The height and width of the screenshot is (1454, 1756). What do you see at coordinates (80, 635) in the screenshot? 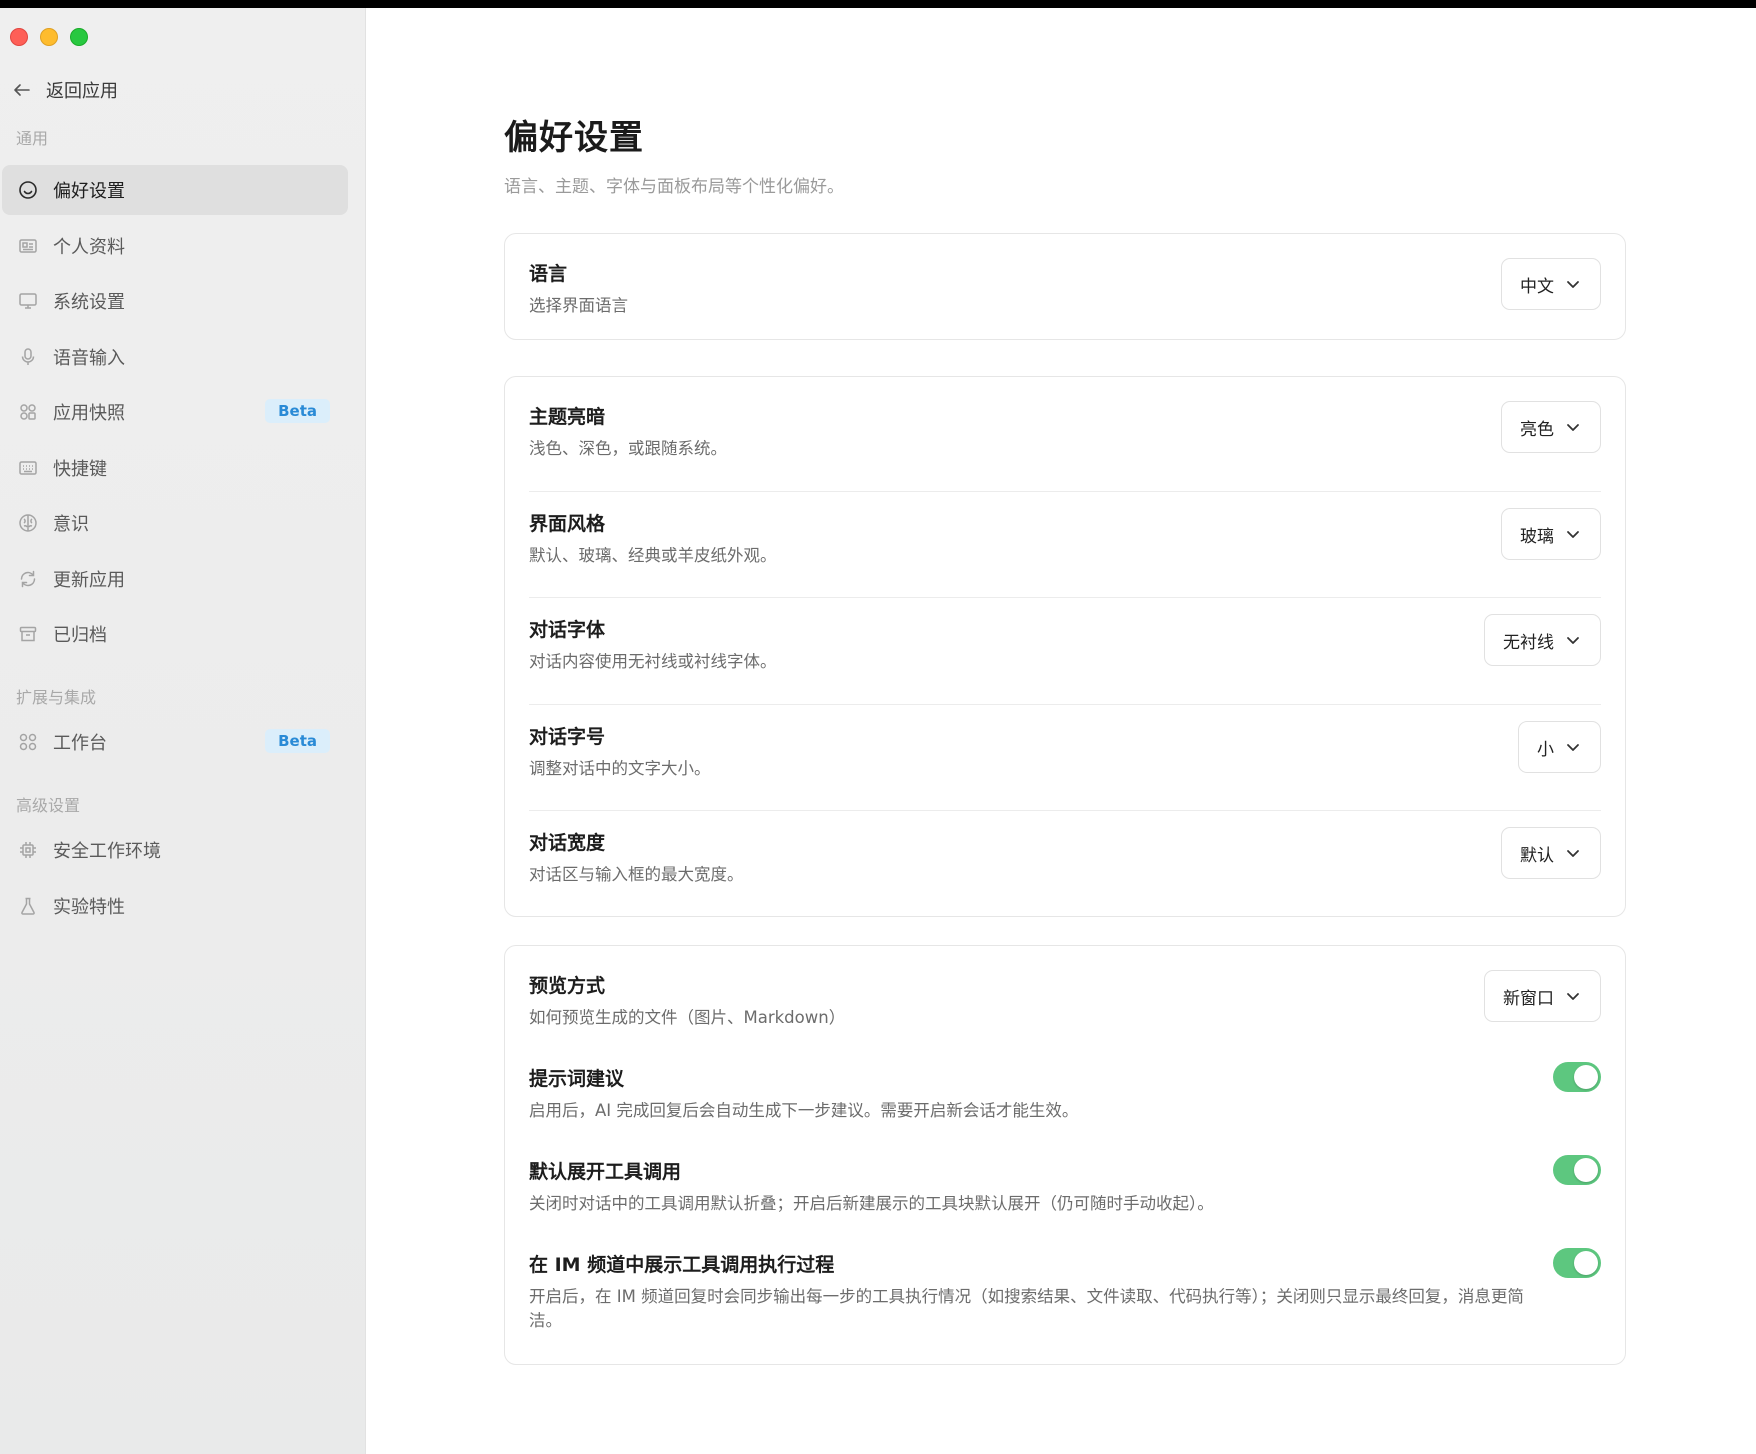
I see `sidebar-item-label: 已归档` at bounding box center [80, 635].